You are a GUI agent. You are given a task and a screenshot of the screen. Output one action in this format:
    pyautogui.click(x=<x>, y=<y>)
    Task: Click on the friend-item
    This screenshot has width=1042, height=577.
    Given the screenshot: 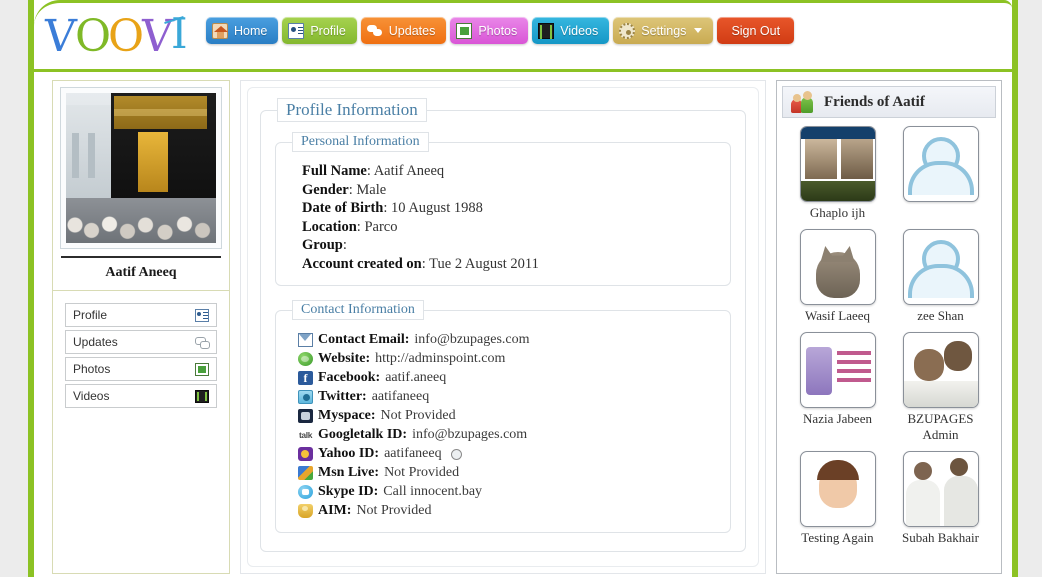 What is the action you would take?
    pyautogui.click(x=940, y=176)
    